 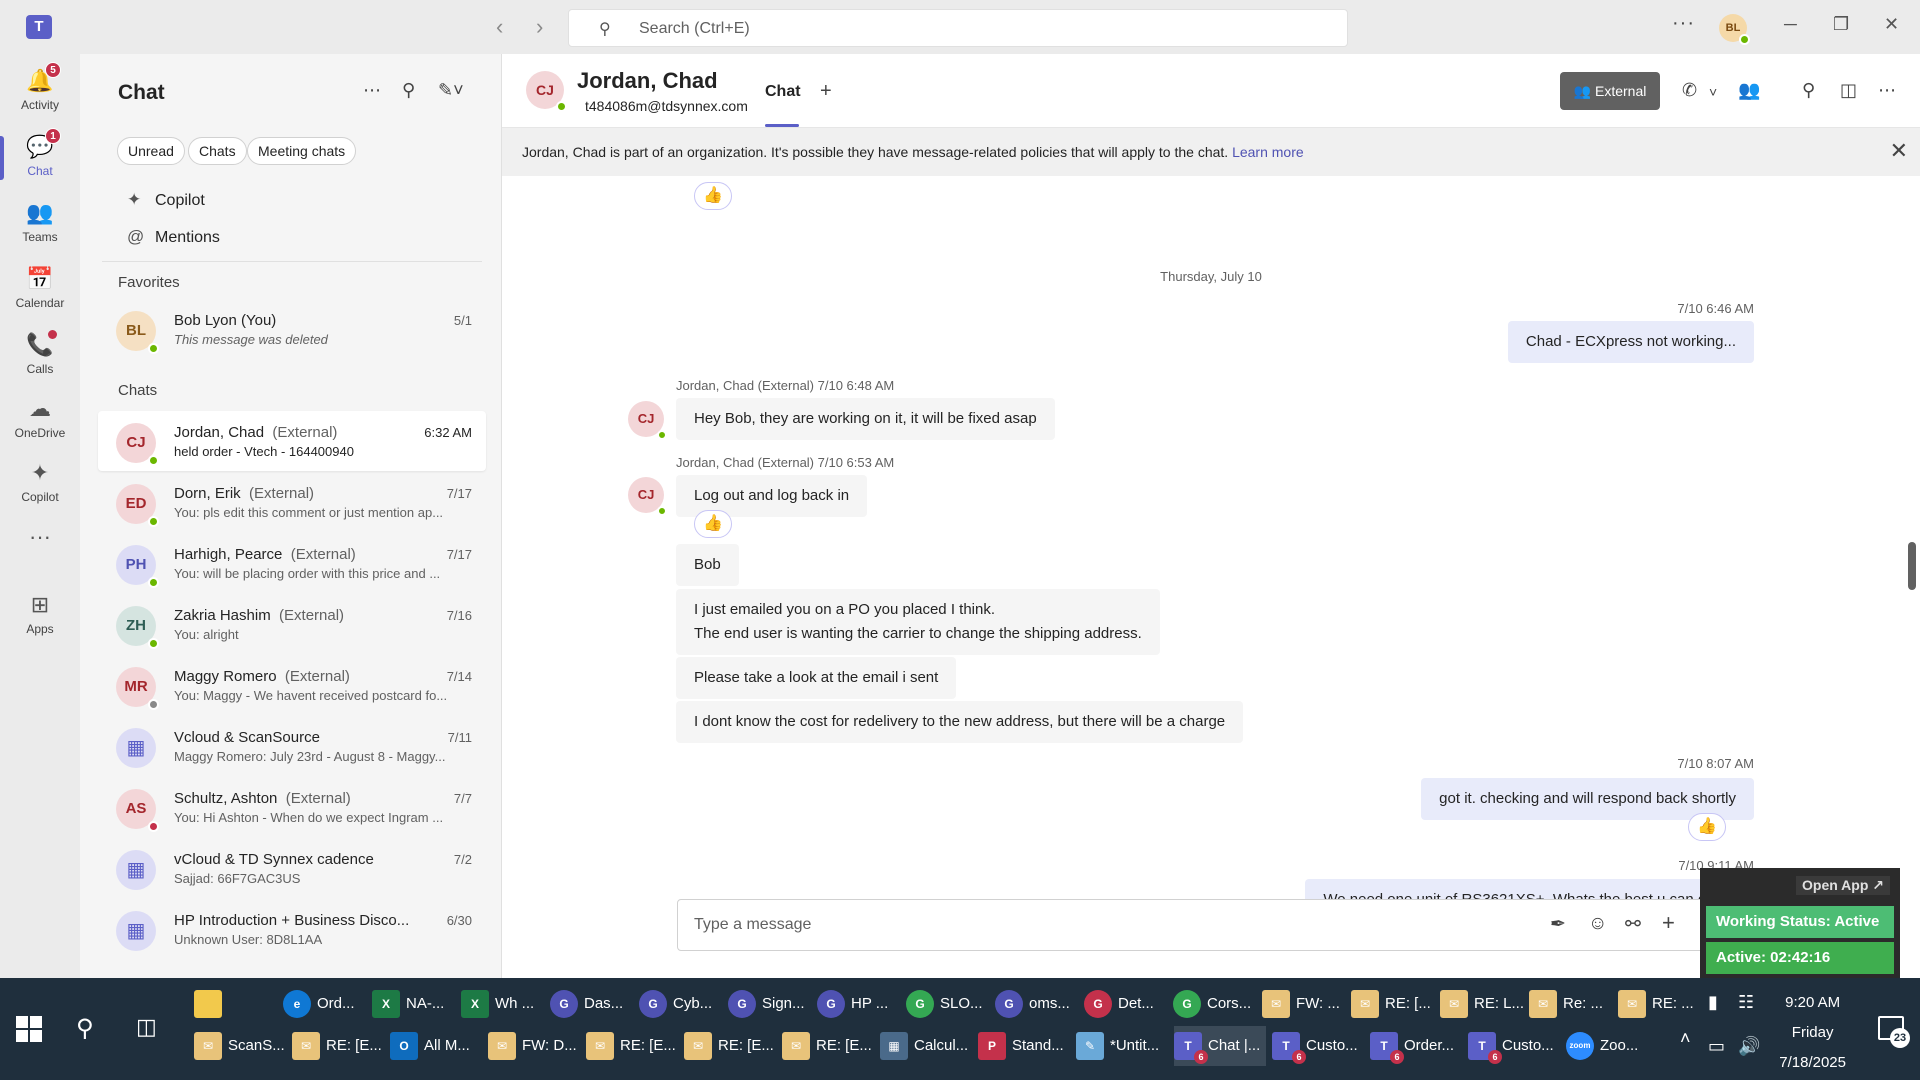 What do you see at coordinates (40, 484) in the screenshot?
I see `rail-item-copilot: ✦ Copilot` at bounding box center [40, 484].